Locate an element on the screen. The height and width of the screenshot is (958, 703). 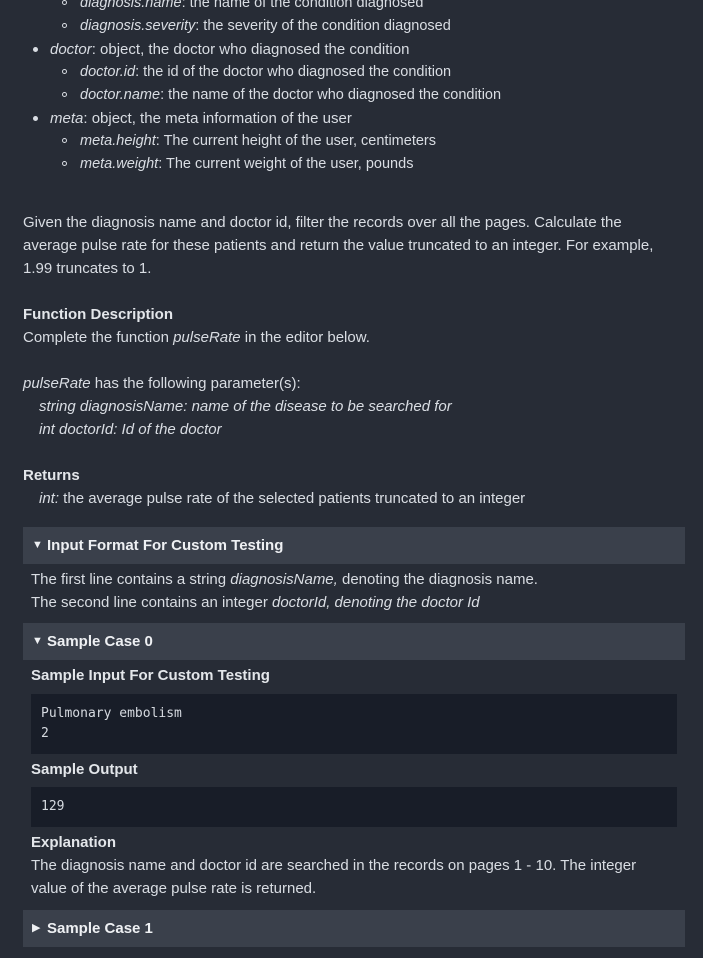
sample-input-block: Pulmonary embolism 2 is located at coordinates (354, 724).